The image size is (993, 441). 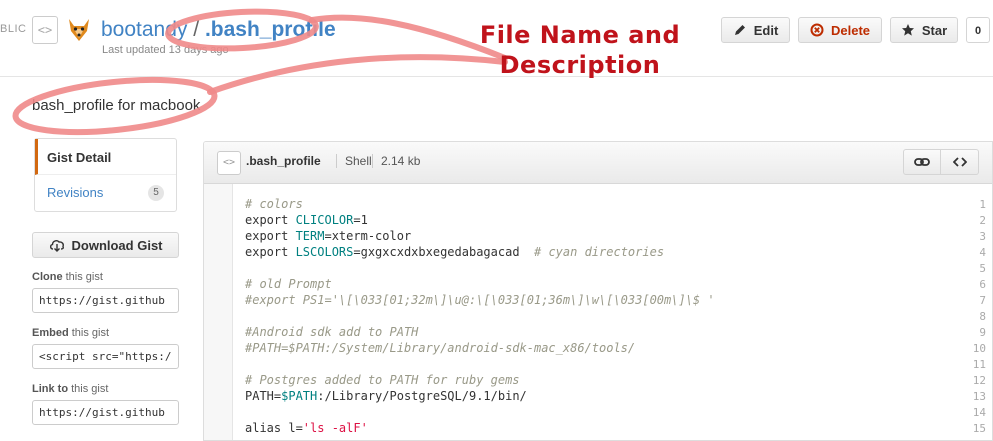 What do you see at coordinates (982, 236) in the screenshot?
I see `line-number: 3` at bounding box center [982, 236].